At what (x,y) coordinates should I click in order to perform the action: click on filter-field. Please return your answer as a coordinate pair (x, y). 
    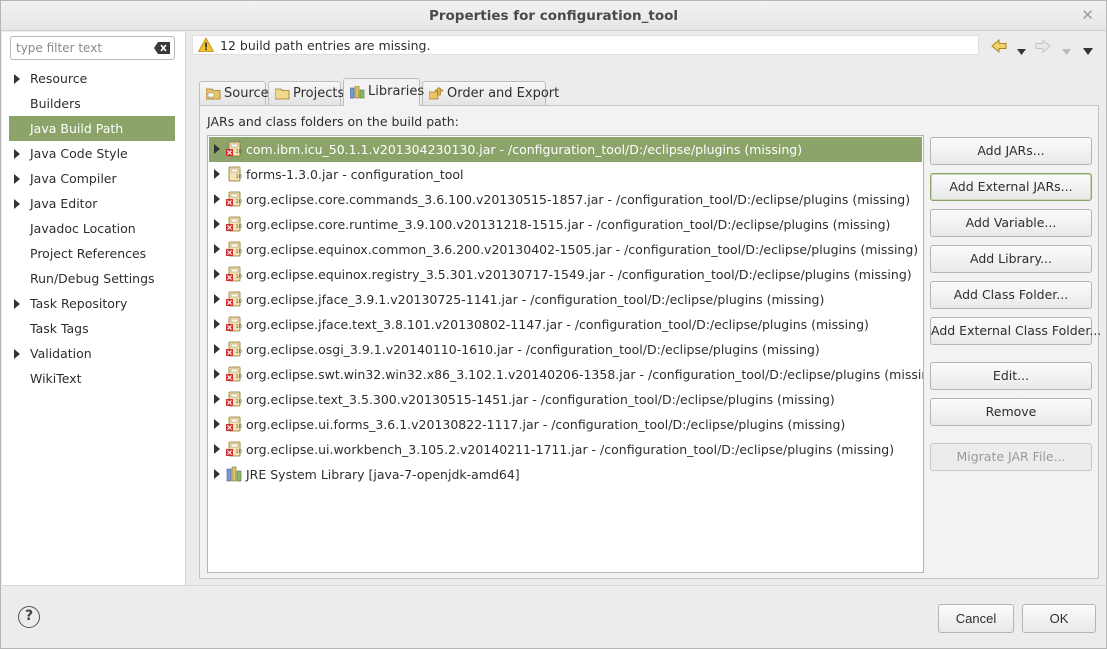
    Looking at the image, I should click on (92, 48).